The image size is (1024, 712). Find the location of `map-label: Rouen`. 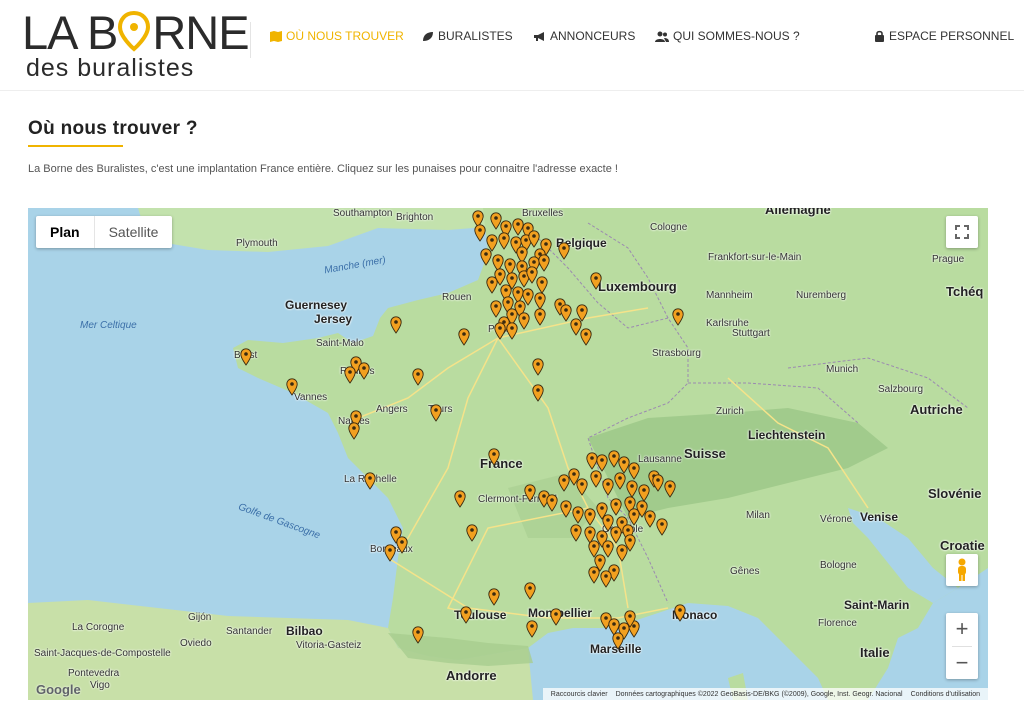

map-label: Rouen is located at coordinates (457, 297).